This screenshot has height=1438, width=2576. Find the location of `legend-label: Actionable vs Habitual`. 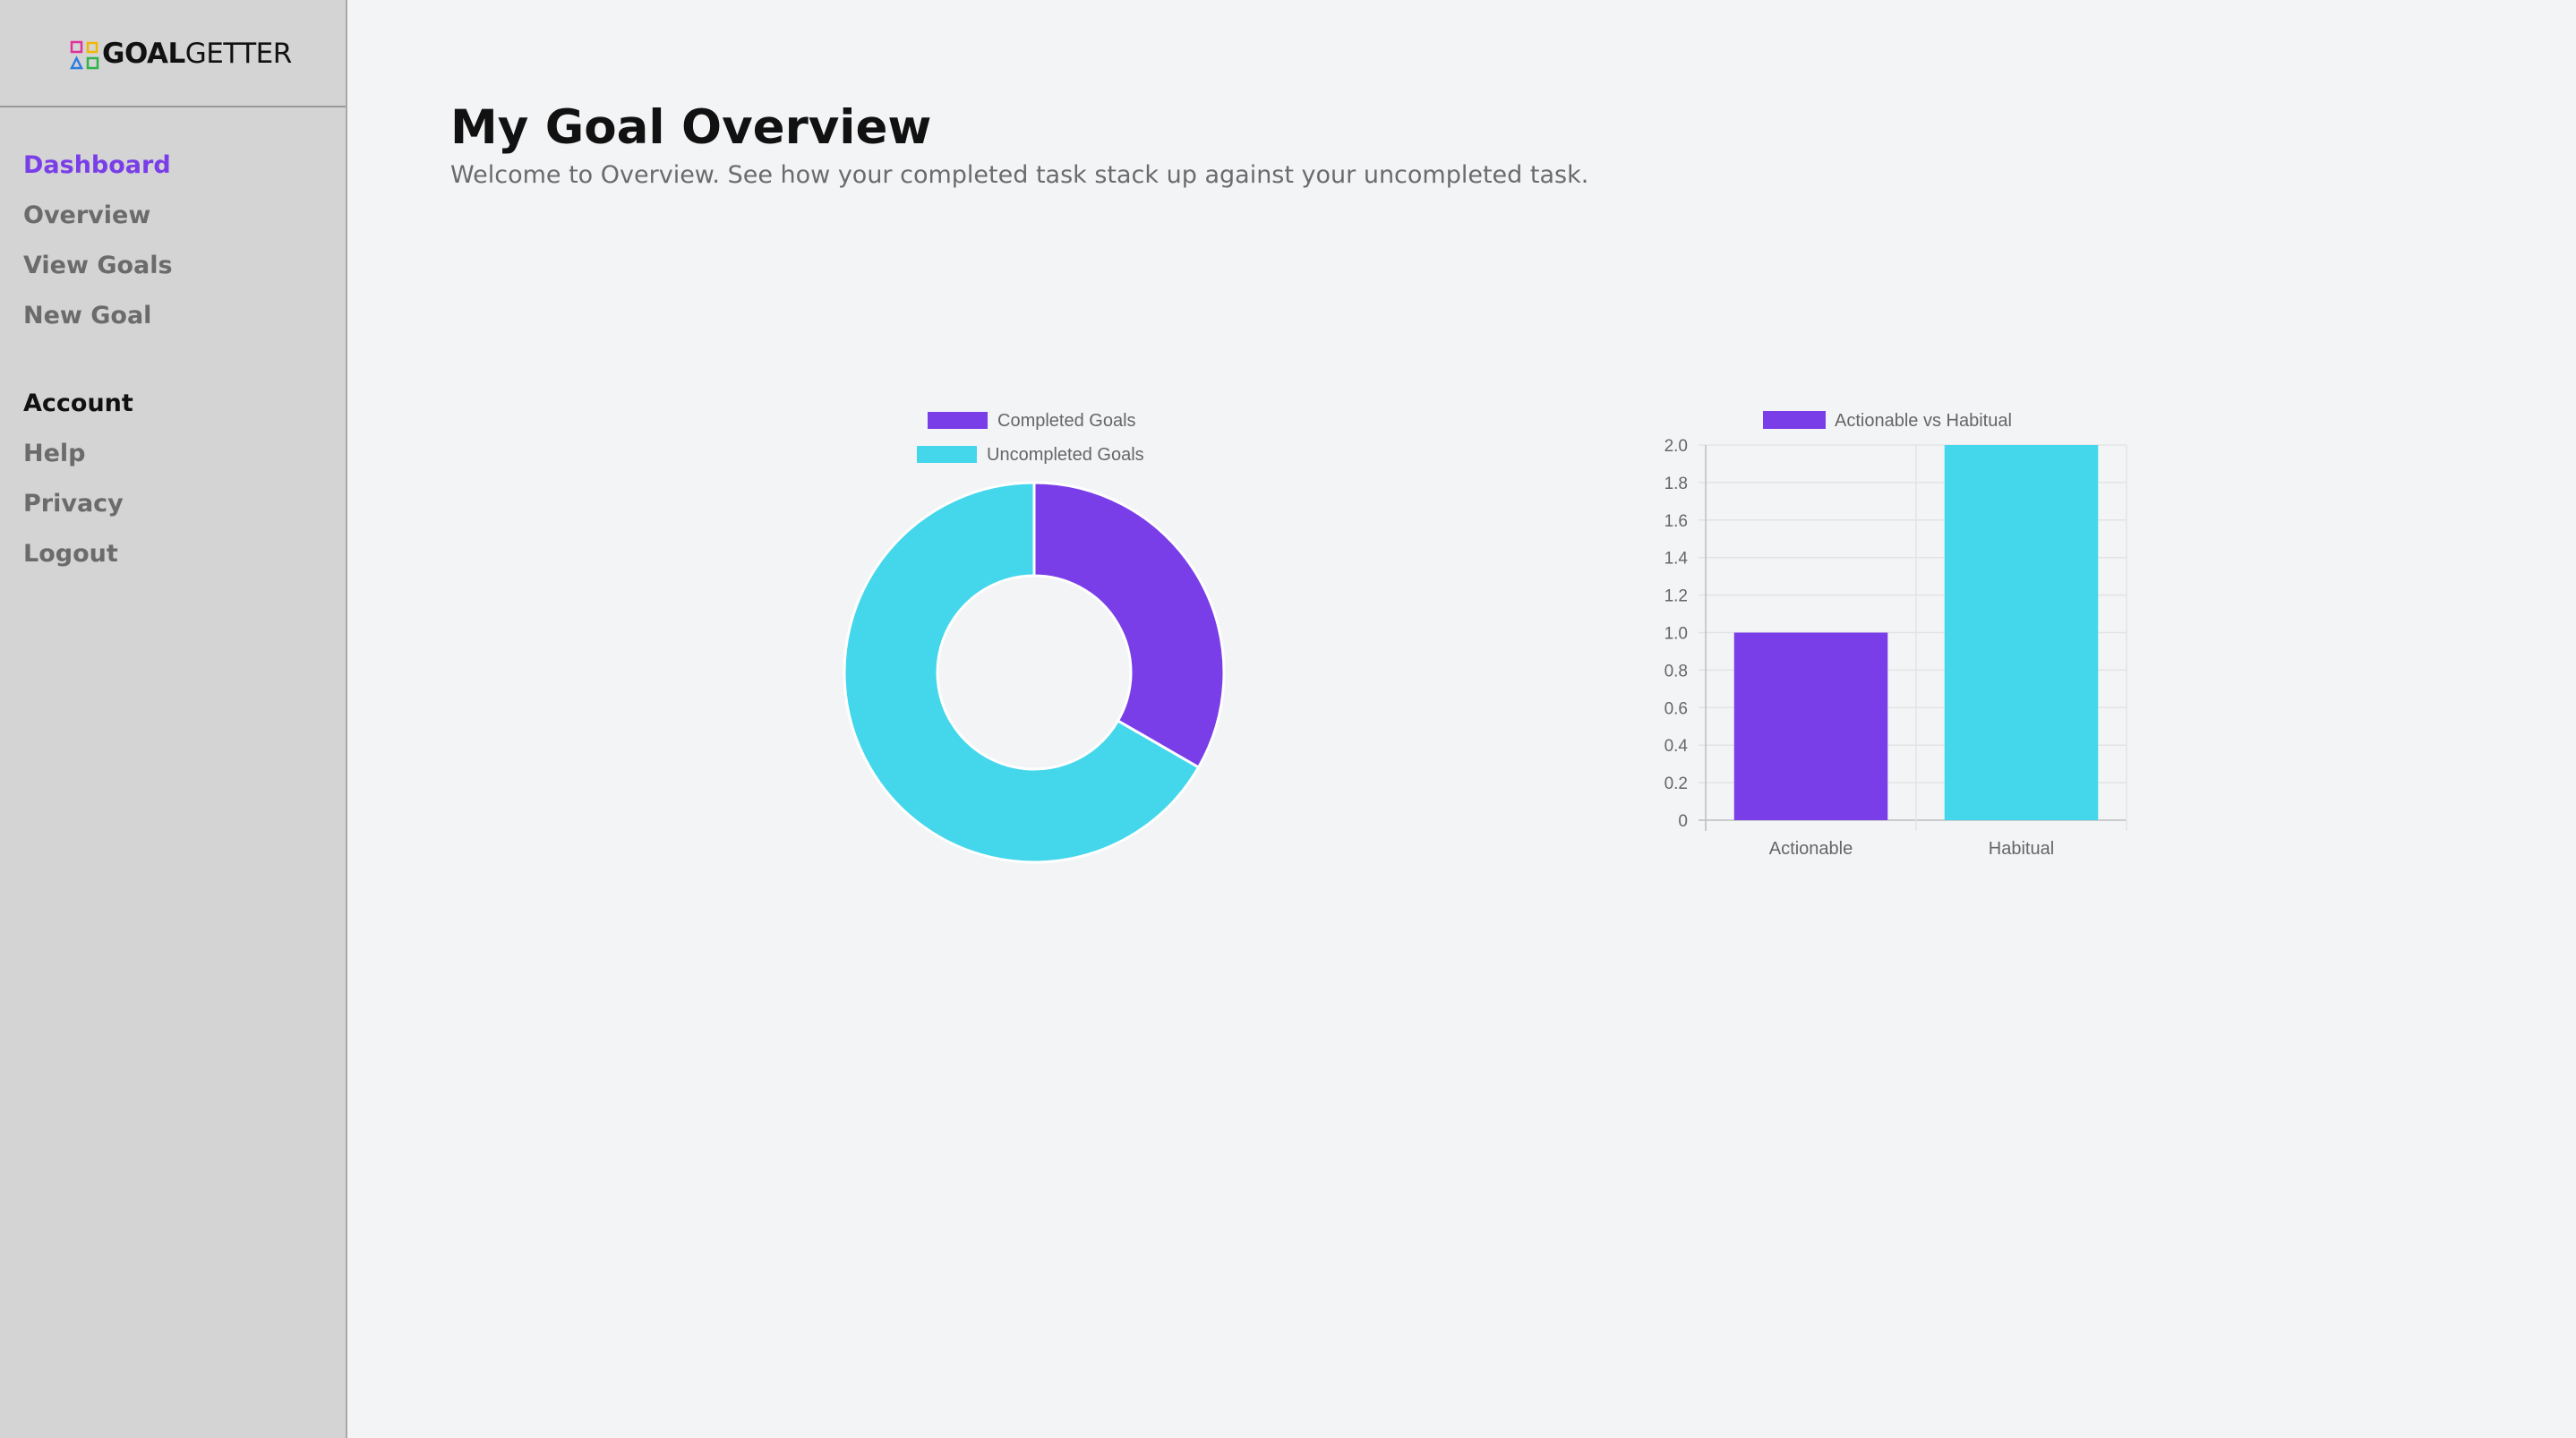

legend-label: Actionable vs Habitual is located at coordinates (1924, 421).